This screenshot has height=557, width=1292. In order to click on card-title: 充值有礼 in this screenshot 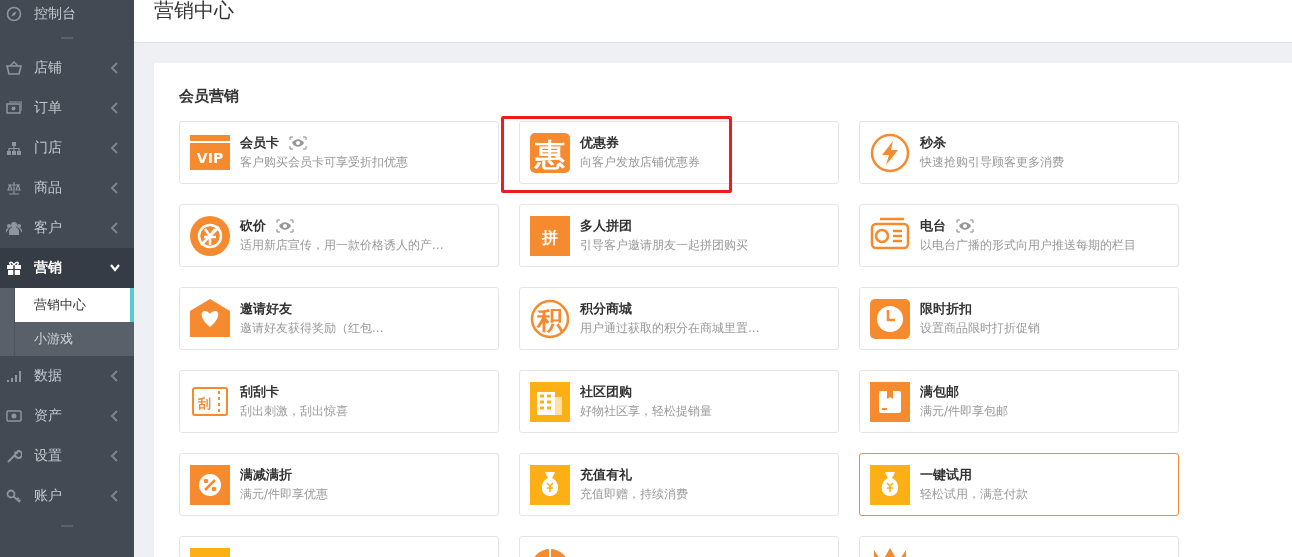, I will do `click(606, 475)`.